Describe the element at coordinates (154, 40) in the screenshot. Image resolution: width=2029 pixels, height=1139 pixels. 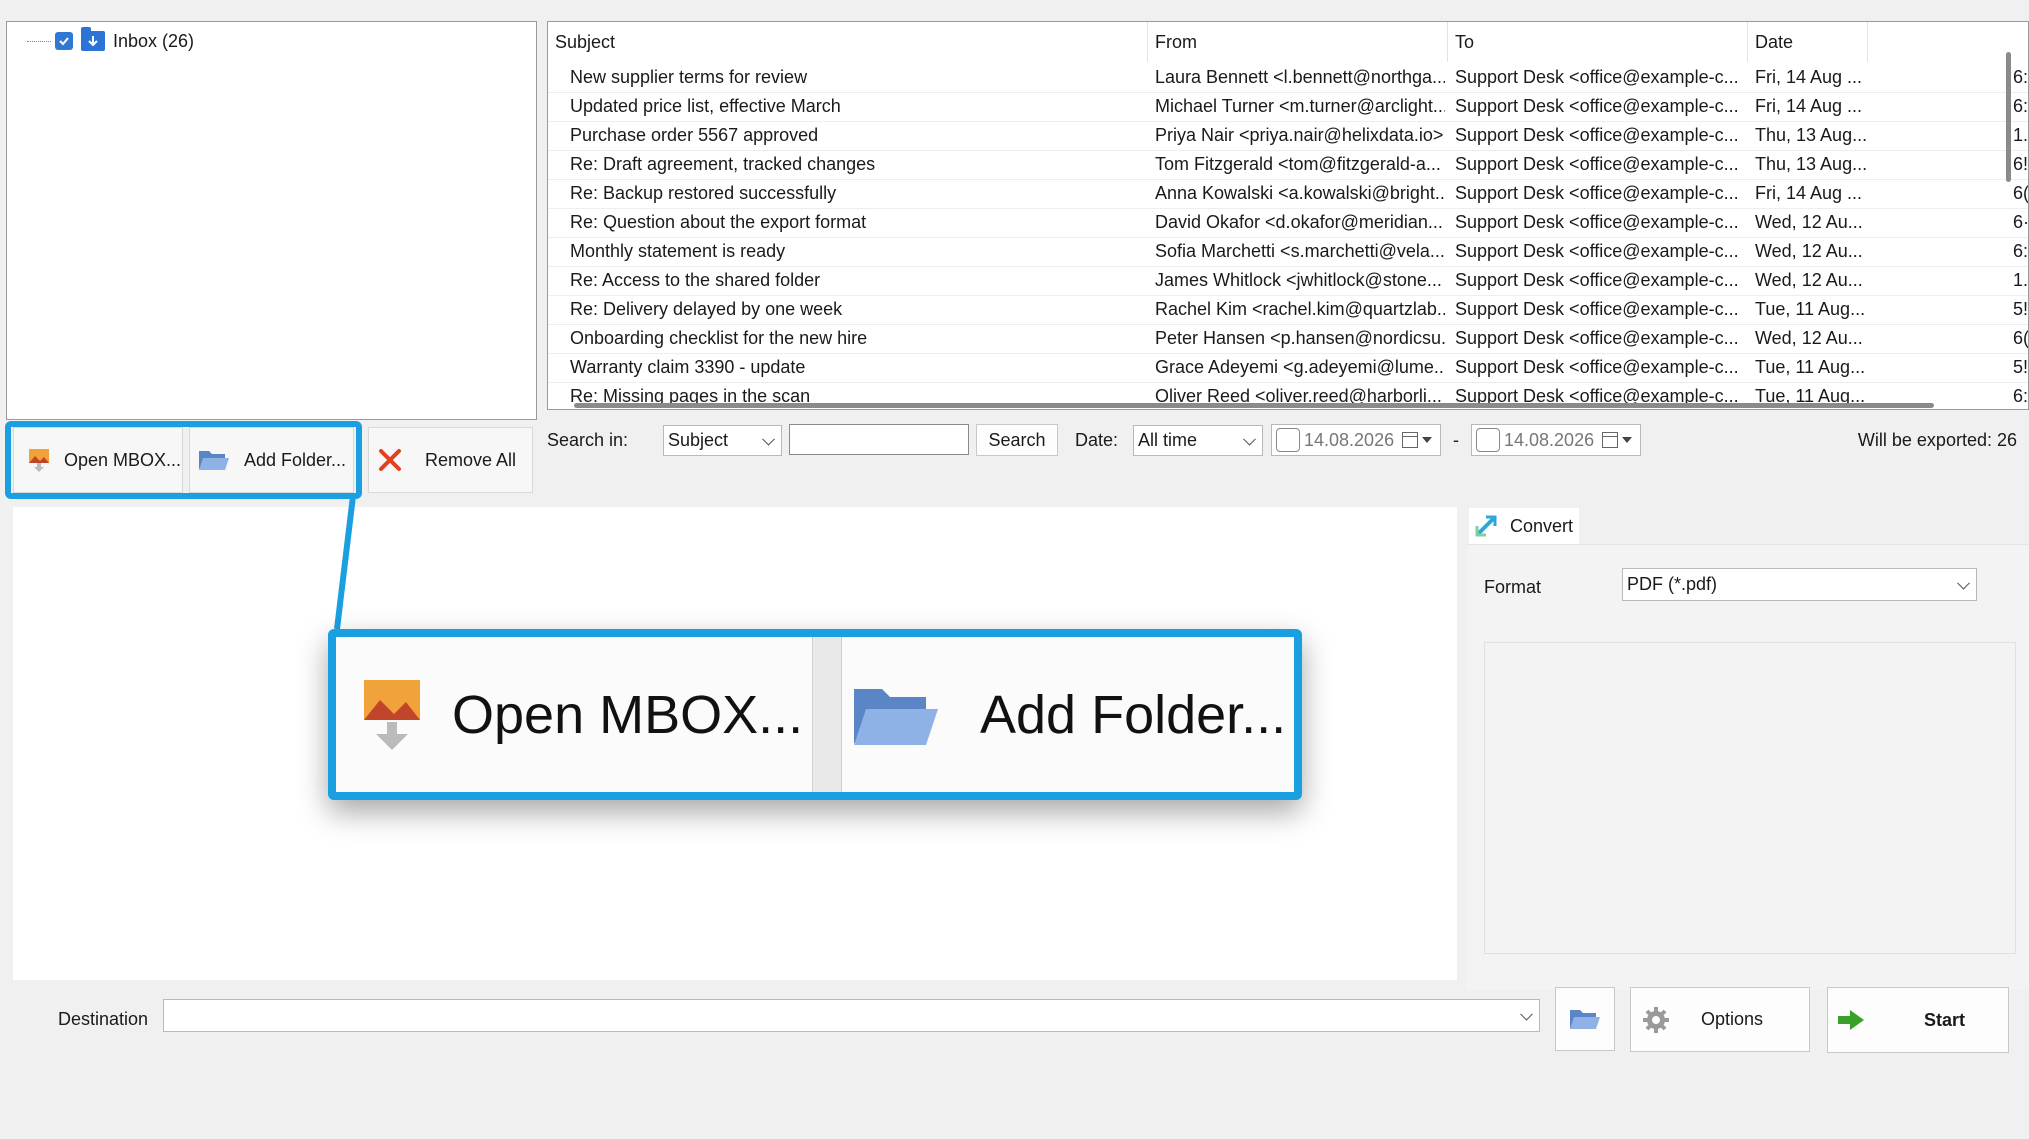
I see `tree-item-label: Inbox (26)` at that location.